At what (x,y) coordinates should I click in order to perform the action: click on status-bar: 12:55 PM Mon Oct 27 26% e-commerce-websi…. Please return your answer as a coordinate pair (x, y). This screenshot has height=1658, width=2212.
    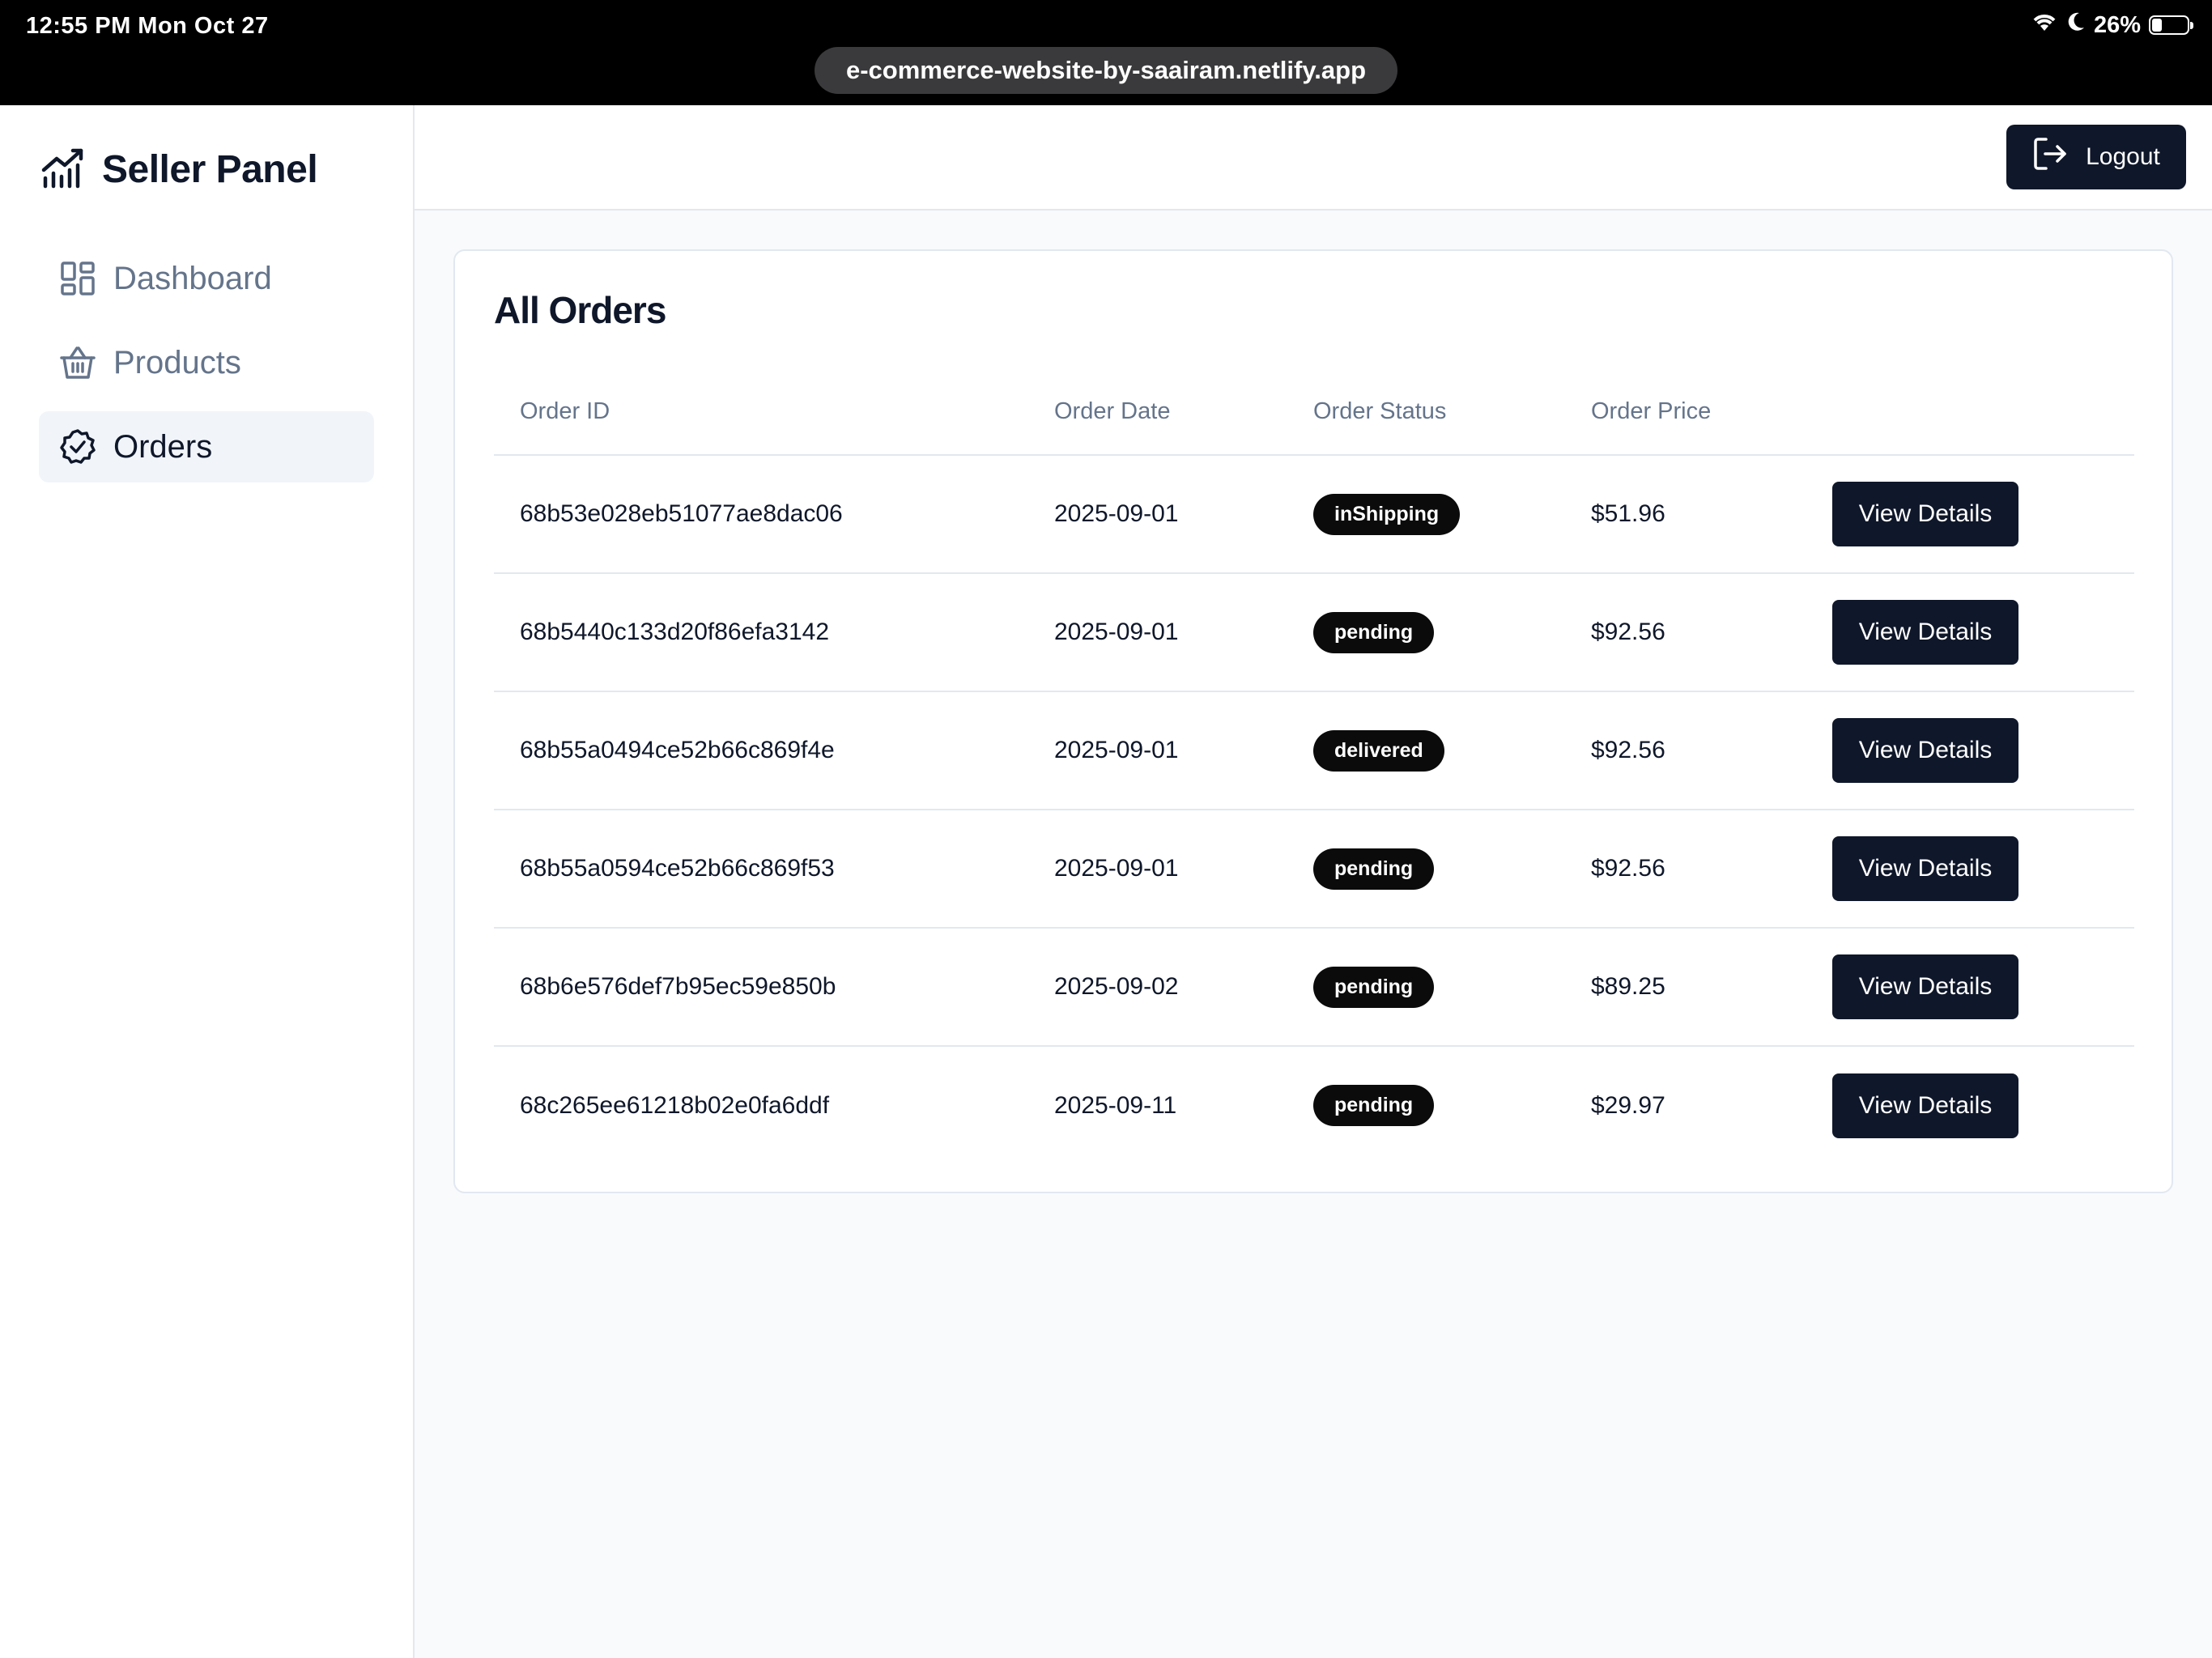
    Looking at the image, I should click on (1106, 52).